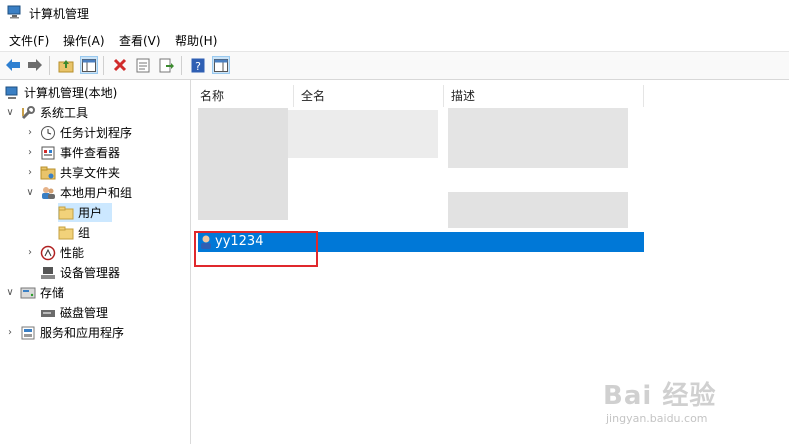 Image resolution: width=789 pixels, height=444 pixels. I want to click on redacted-names, so click(243, 164).